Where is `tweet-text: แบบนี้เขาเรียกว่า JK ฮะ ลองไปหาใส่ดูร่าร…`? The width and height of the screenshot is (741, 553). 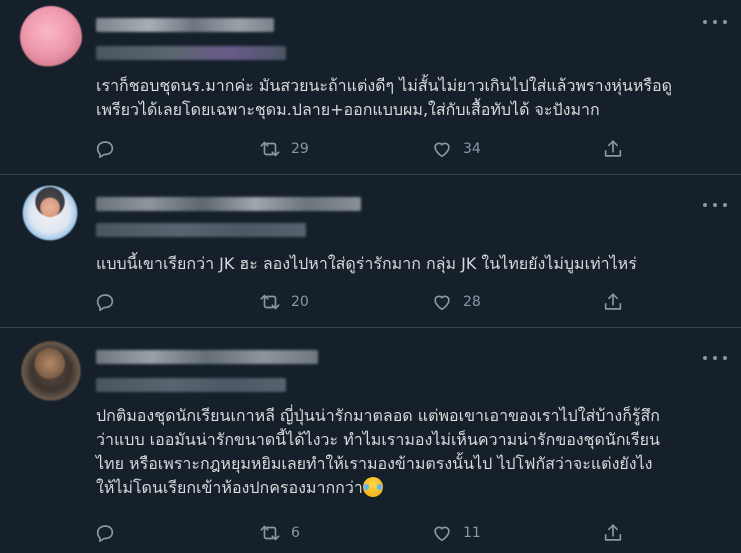
tweet-text: แบบนี้เขาเรียกว่า JK ฮะ ลองไปหาใส่ดูร่าร… is located at coordinates (366, 263).